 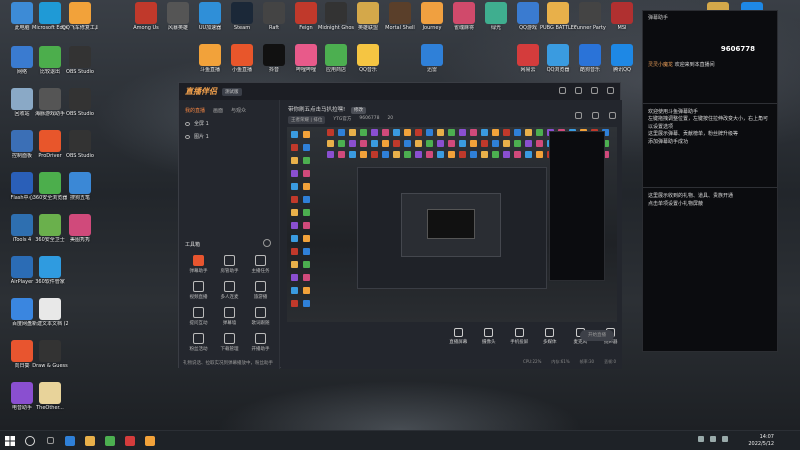 What do you see at coordinates (267, 243) in the screenshot?
I see `toolbox-more-icon` at bounding box center [267, 243].